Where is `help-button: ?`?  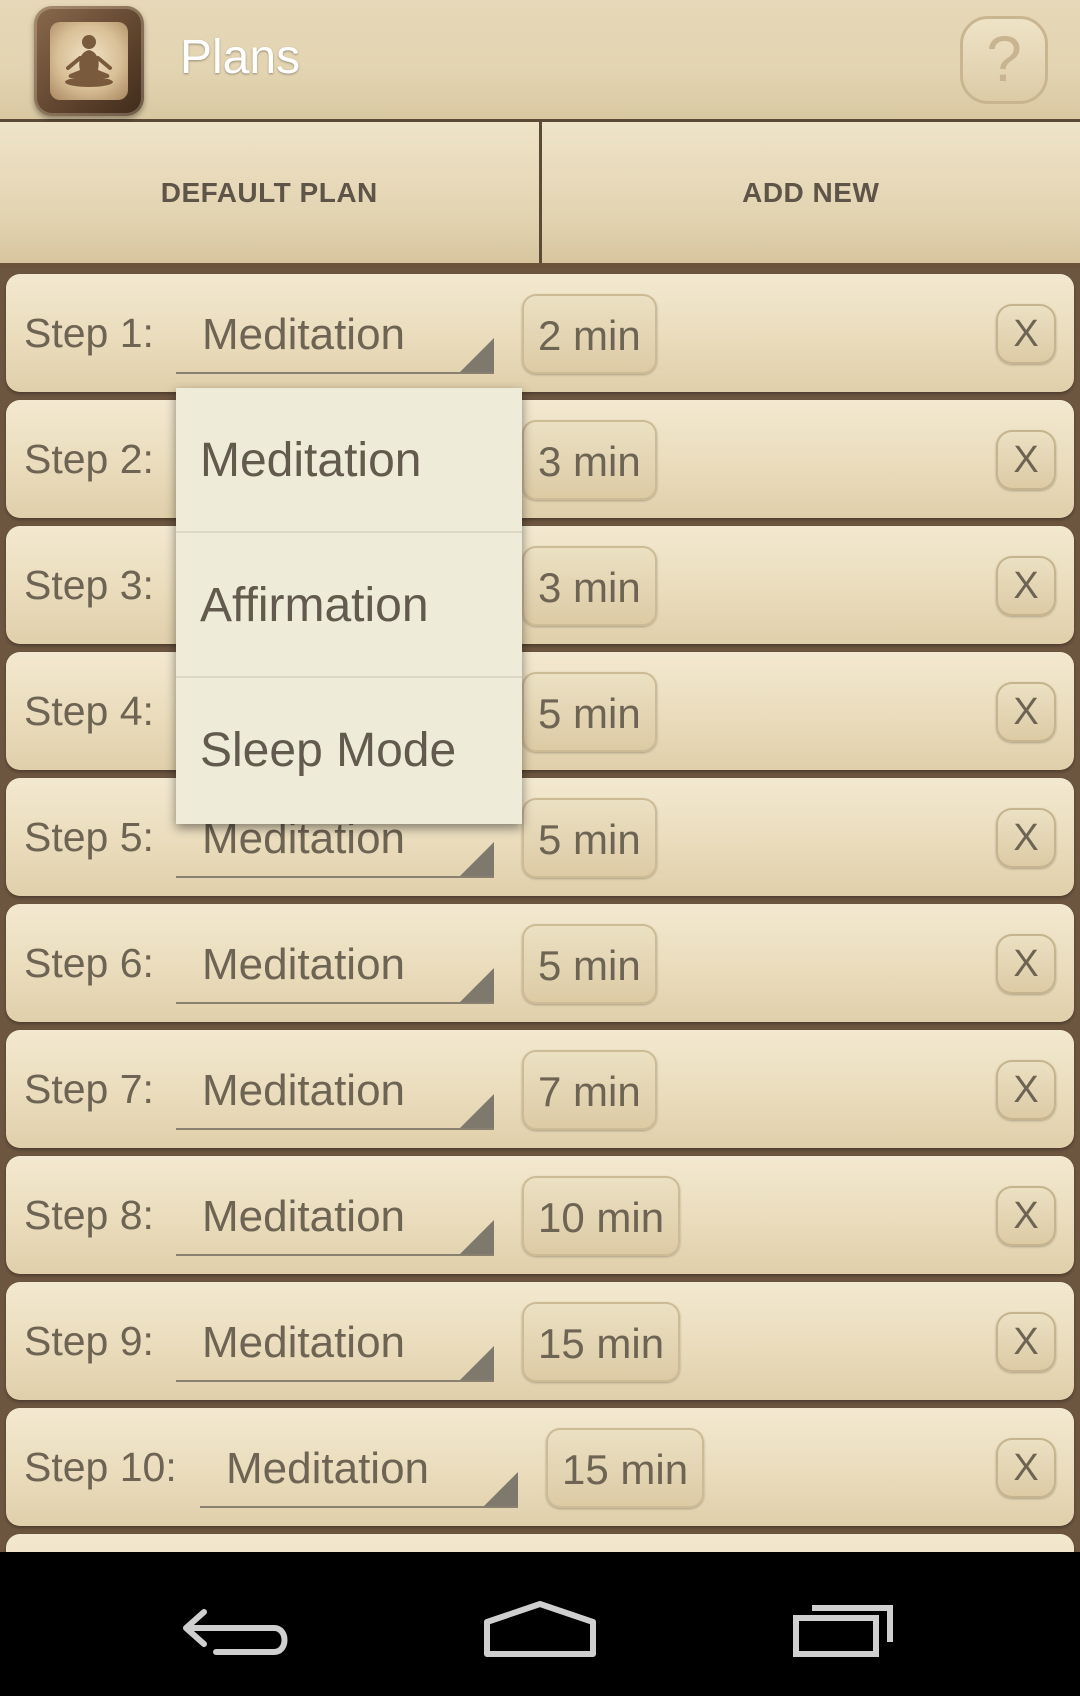
help-button: ? is located at coordinates (1004, 60).